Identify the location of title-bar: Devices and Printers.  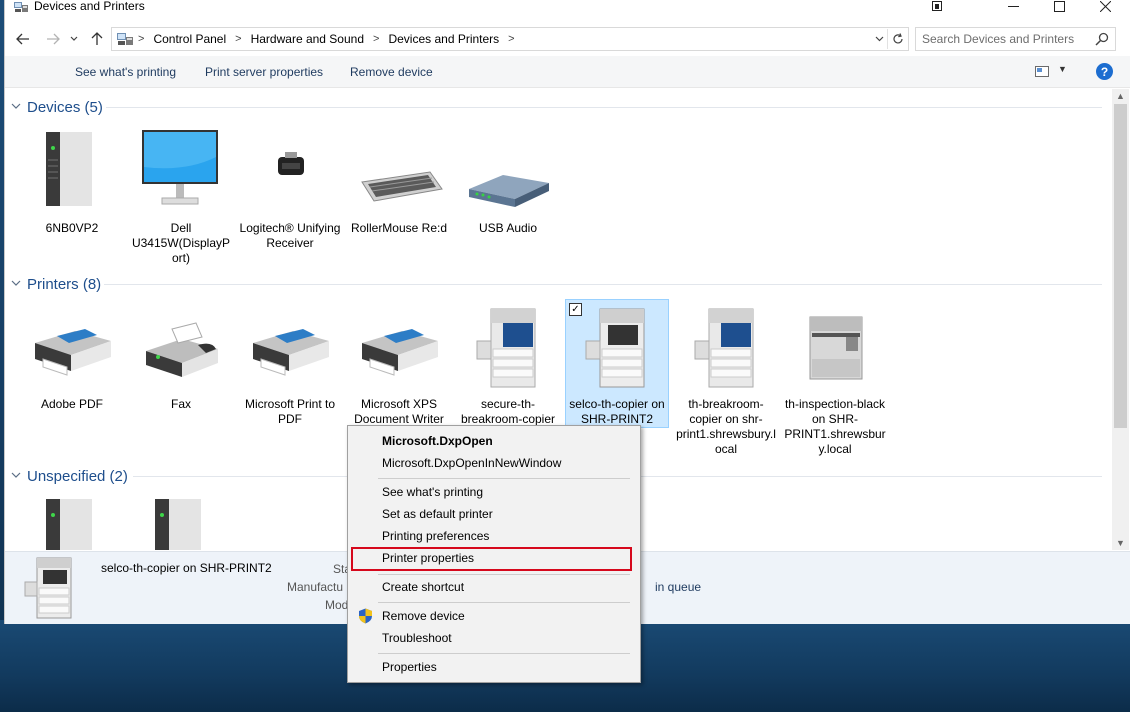
(567, 7).